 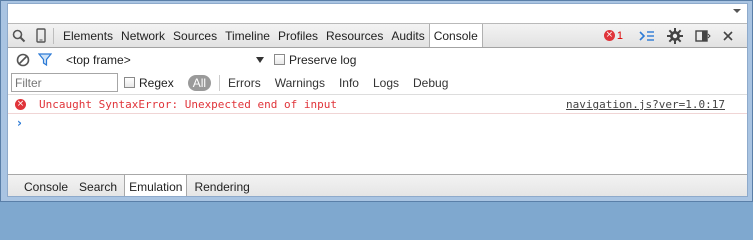 What do you see at coordinates (349, 83) in the screenshot?
I see `level-info-button: Info` at bounding box center [349, 83].